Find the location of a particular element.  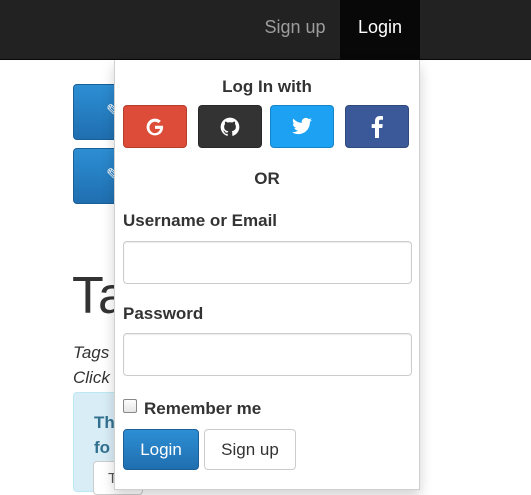

facebook-login-button is located at coordinates (377, 126).